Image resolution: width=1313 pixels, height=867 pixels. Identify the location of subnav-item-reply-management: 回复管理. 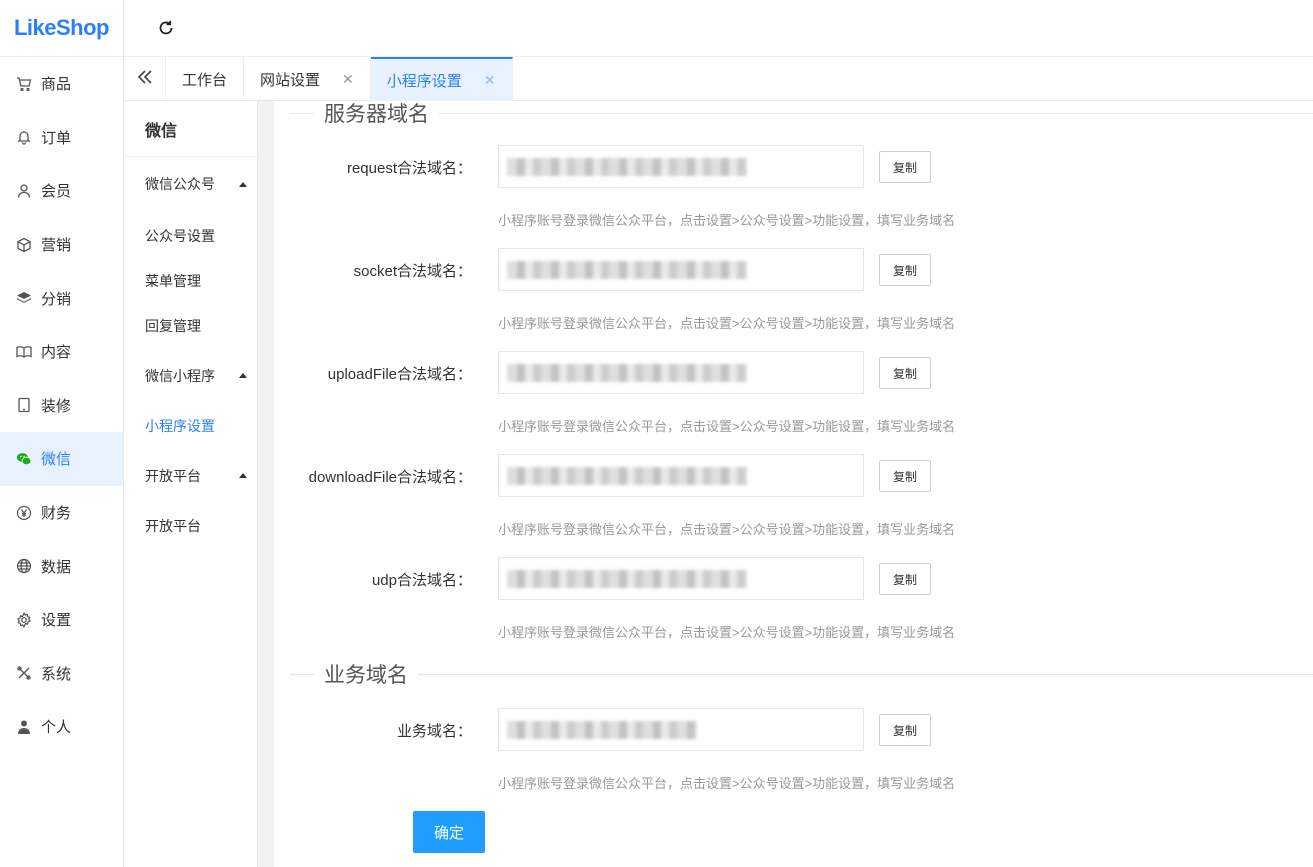
(190, 325).